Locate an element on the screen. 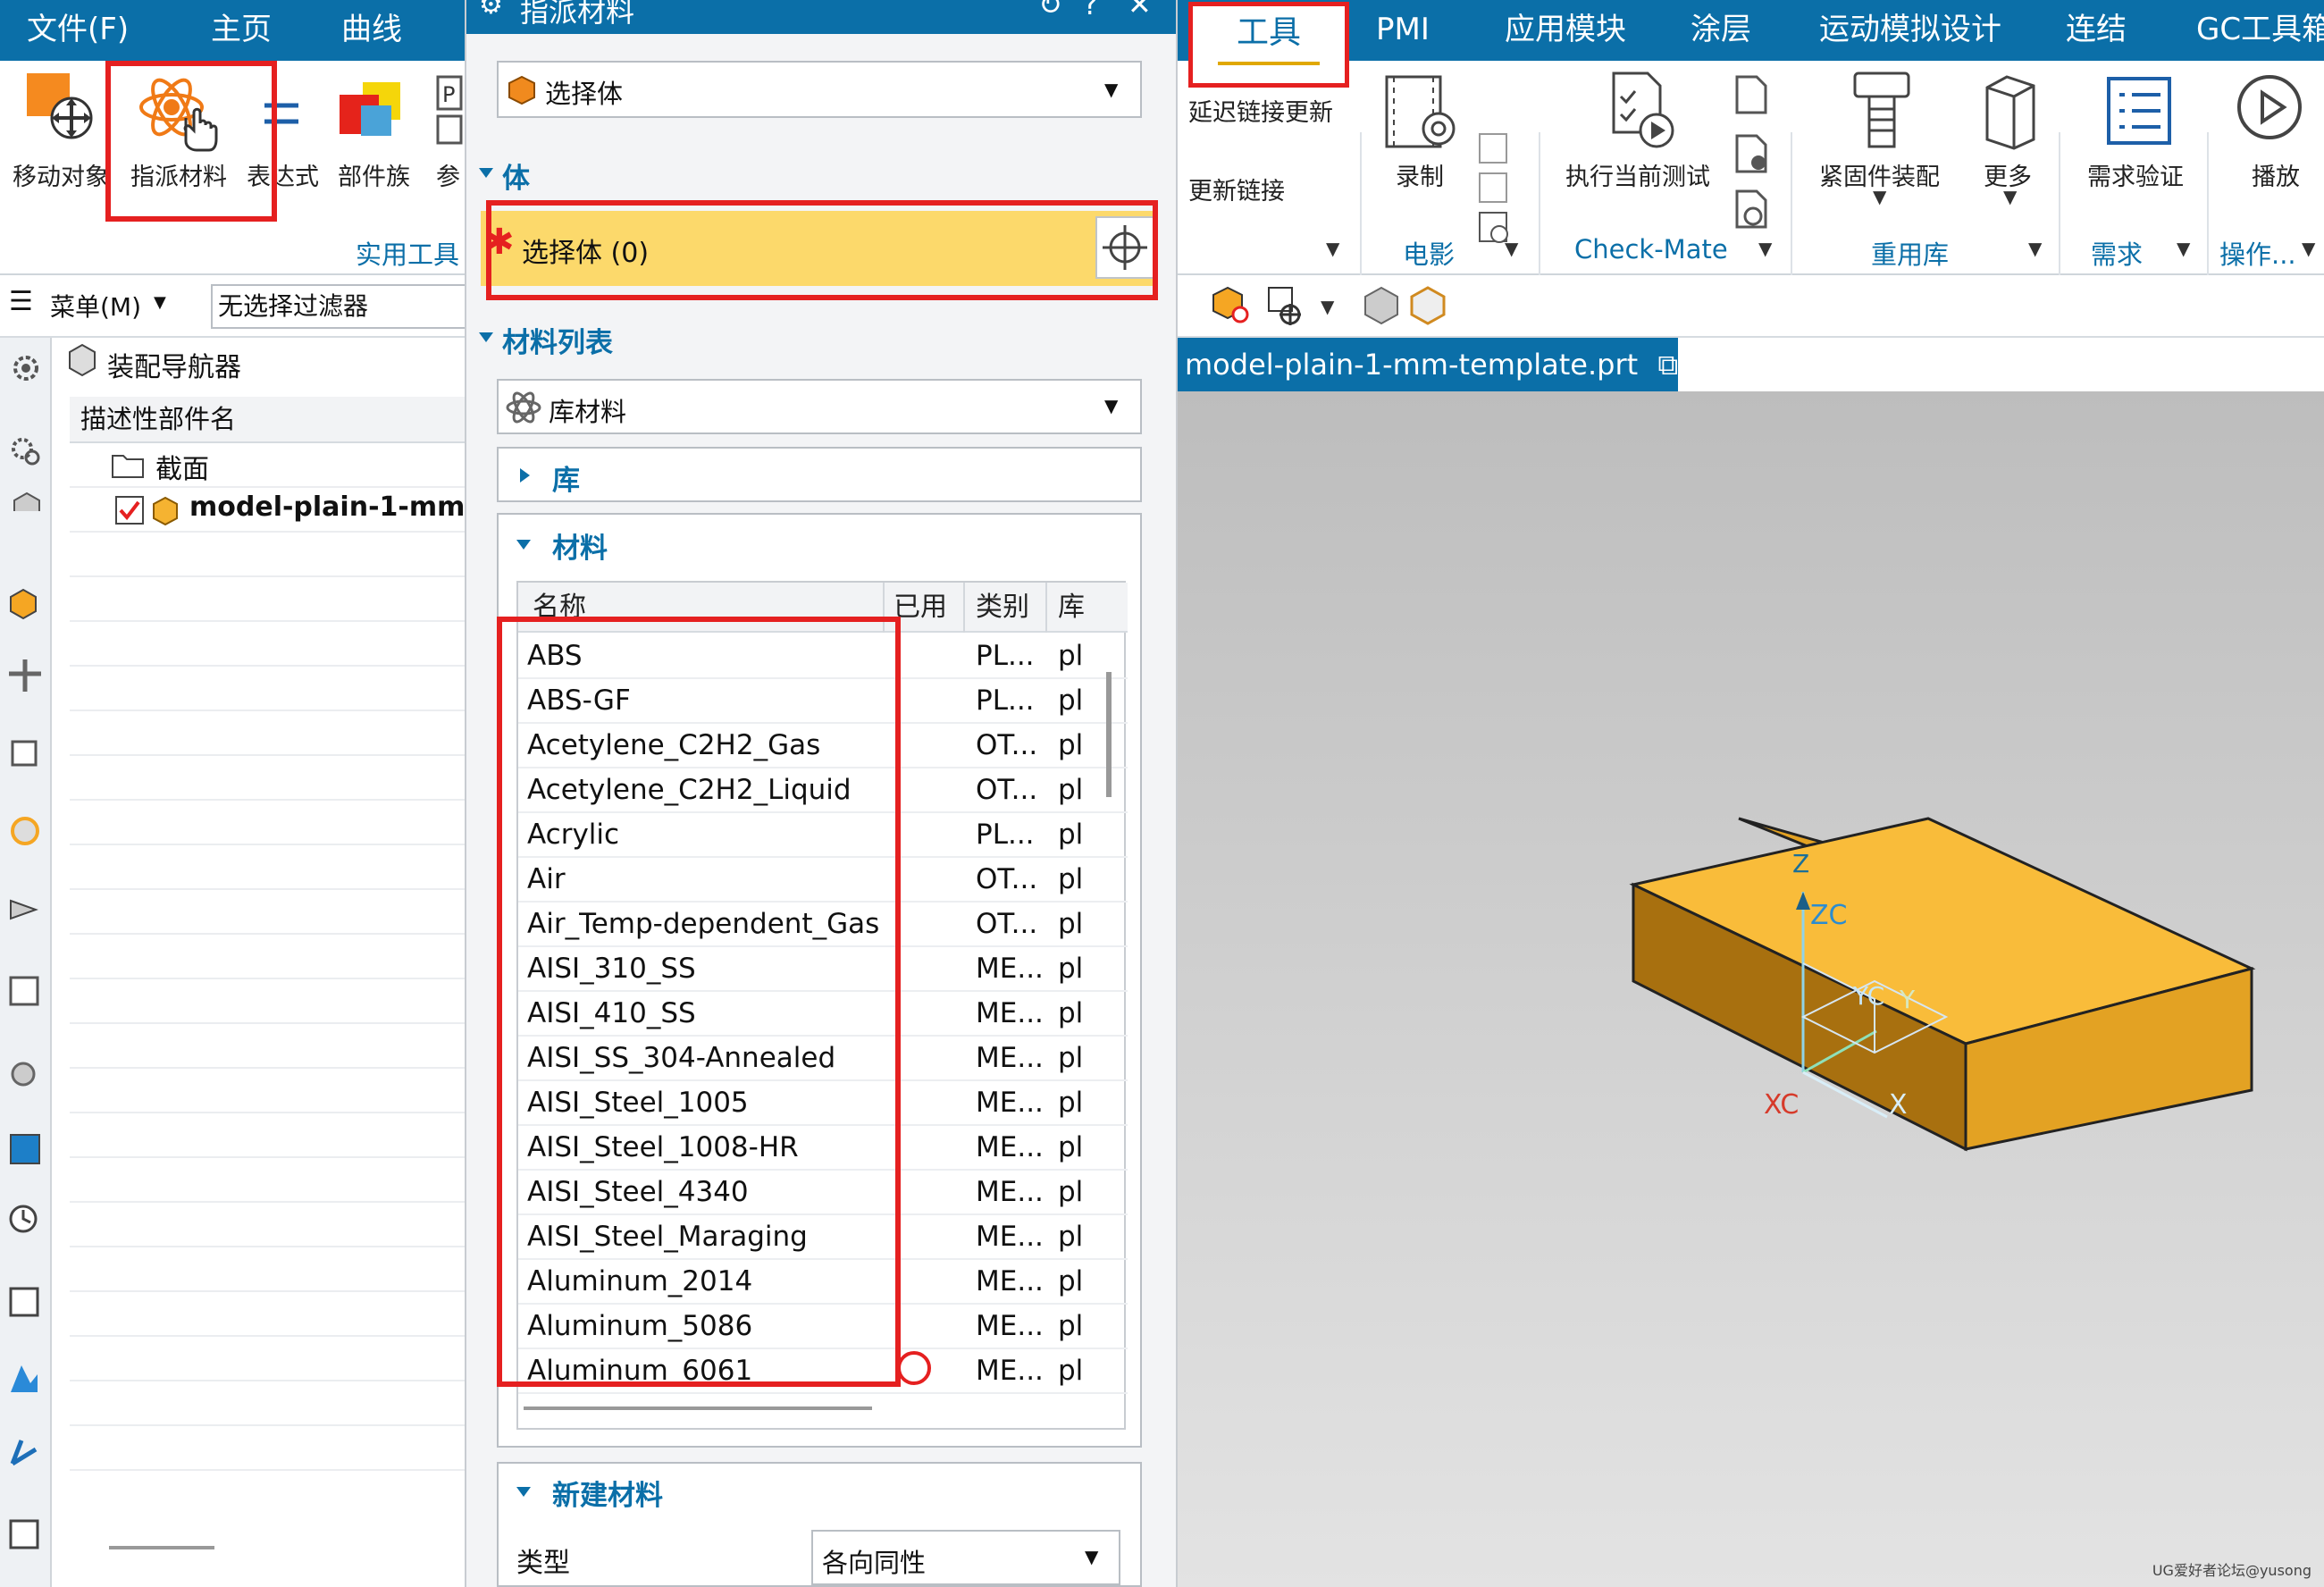 This screenshot has height=1587, width=2324. select-body-row: ✱ 选择体 (0) is located at coordinates (819, 248).